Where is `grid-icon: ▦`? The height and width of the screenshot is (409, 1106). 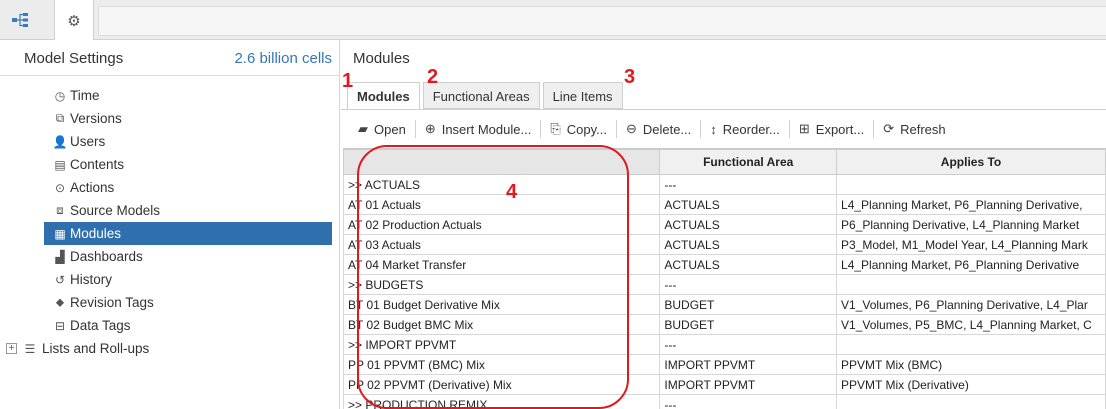
grid-icon: ▦ is located at coordinates (60, 233).